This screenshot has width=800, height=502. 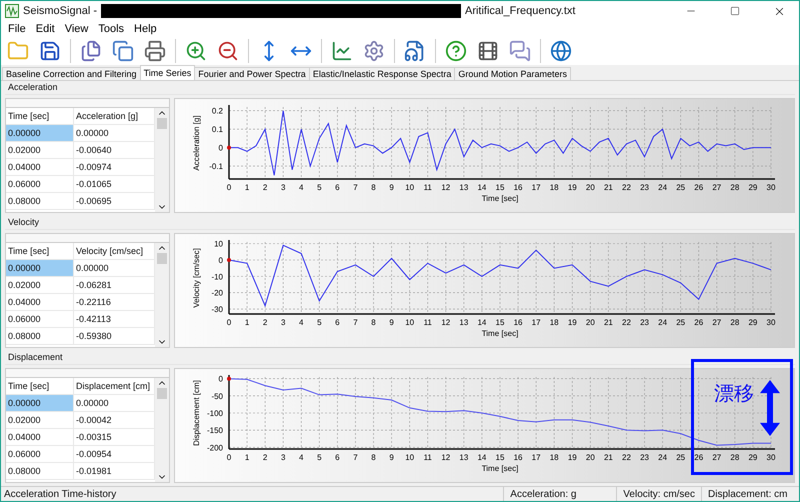 I want to click on x-tick-label: 11, so click(x=428, y=187).